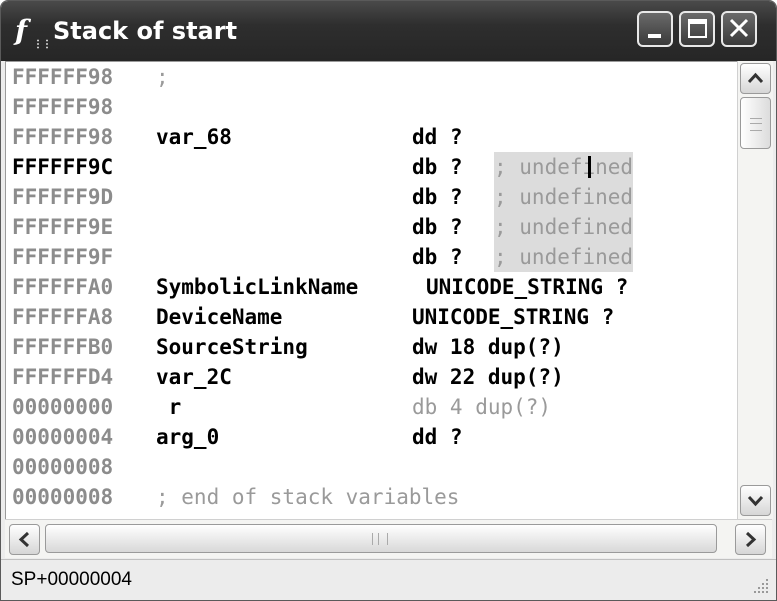  What do you see at coordinates (488, 377) in the screenshot?
I see `stack-var-type: dw 22 dup(?)` at bounding box center [488, 377].